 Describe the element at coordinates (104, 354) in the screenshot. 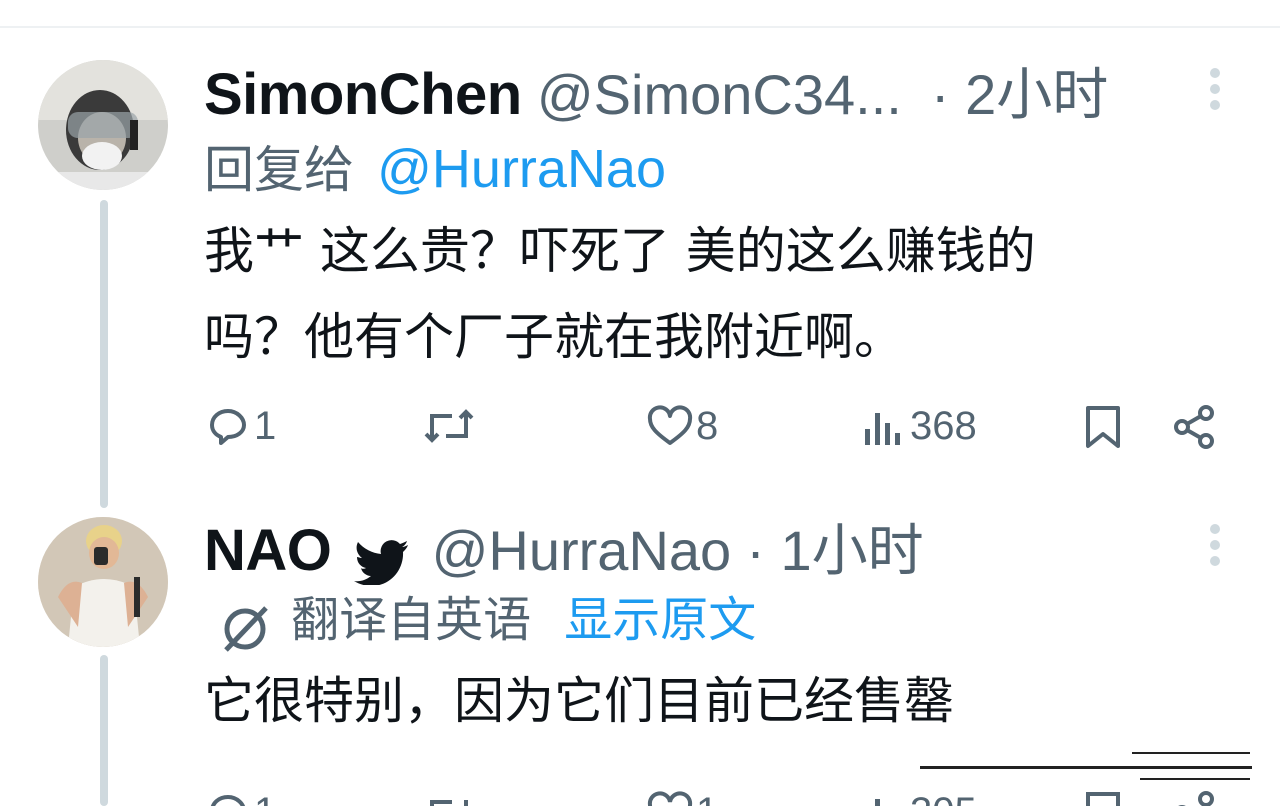

I see `thread-connector` at that location.